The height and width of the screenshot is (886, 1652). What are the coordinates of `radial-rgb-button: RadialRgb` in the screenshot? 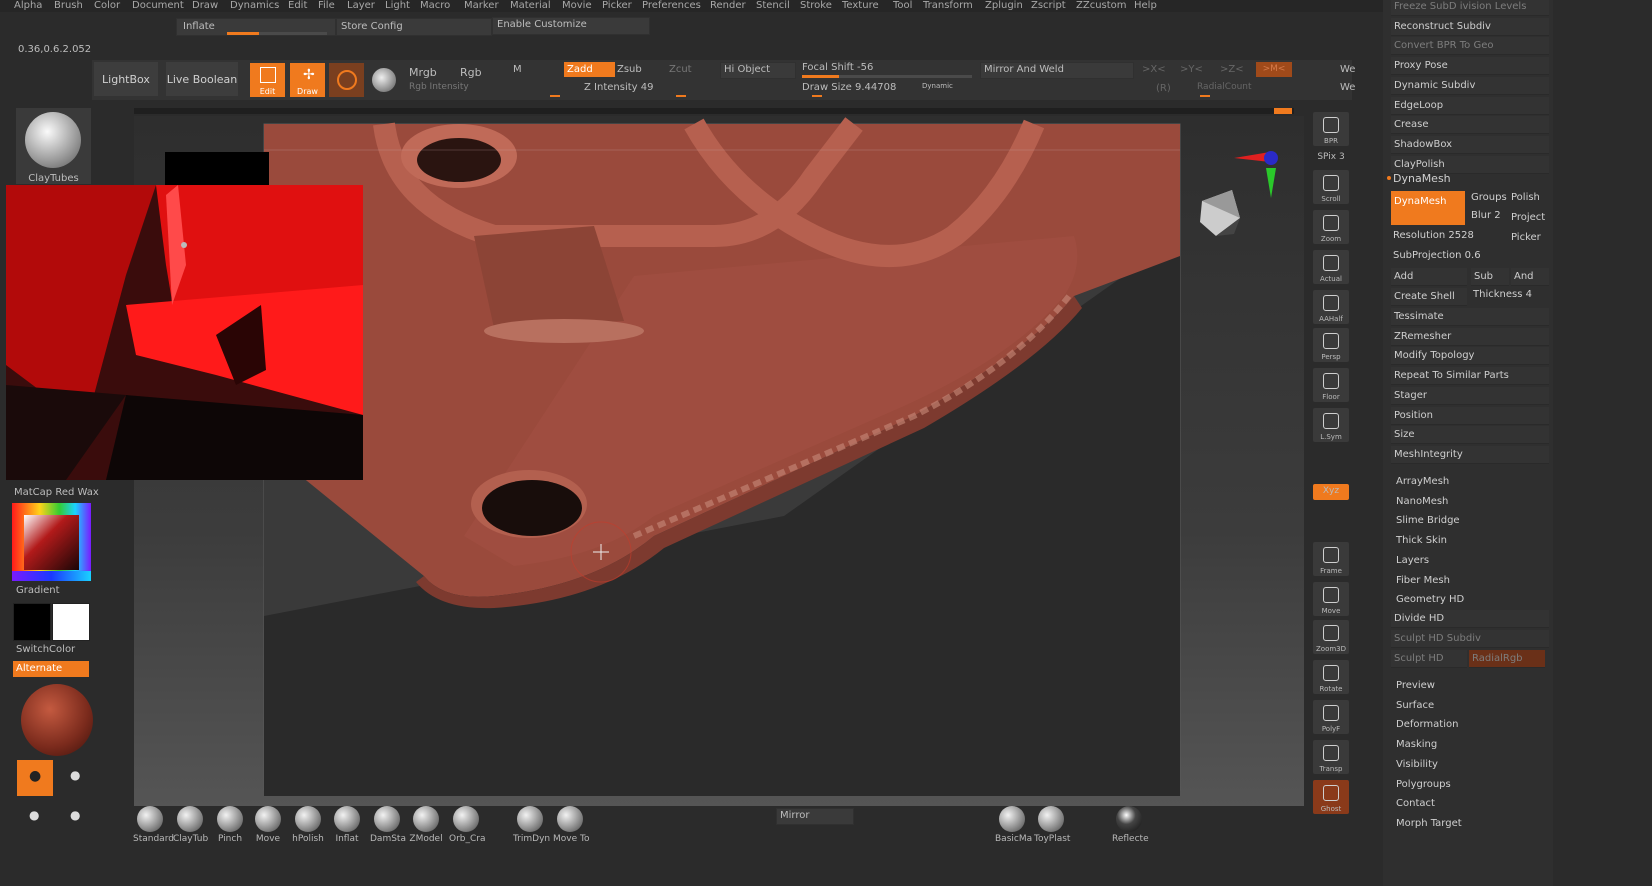 It's located at (1507, 659).